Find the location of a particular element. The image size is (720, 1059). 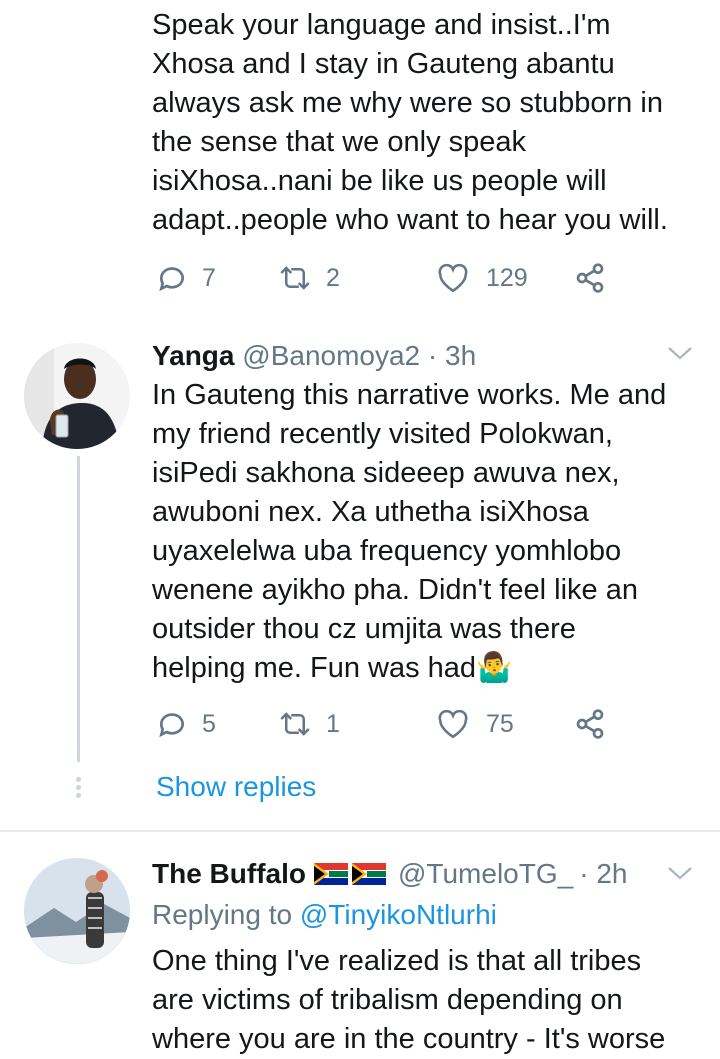

user-name: Yanga is located at coordinates (193, 355).